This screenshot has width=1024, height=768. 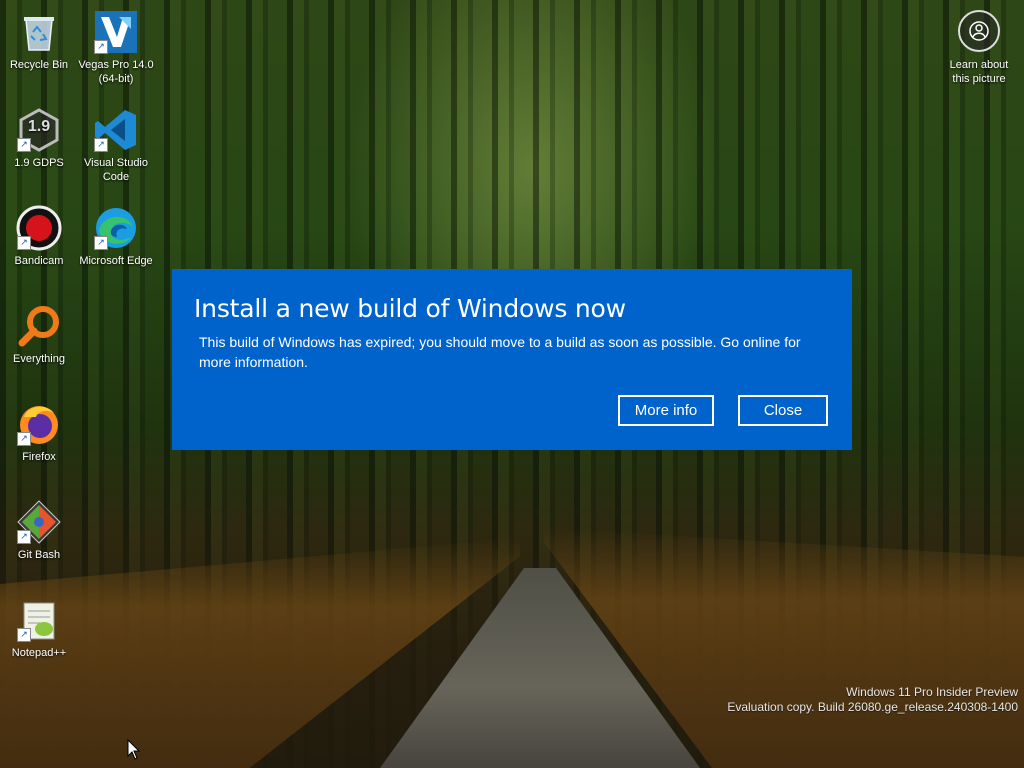 I want to click on desktop-icon-edge: ↗ Microsoft Edge, so click(x=116, y=236).